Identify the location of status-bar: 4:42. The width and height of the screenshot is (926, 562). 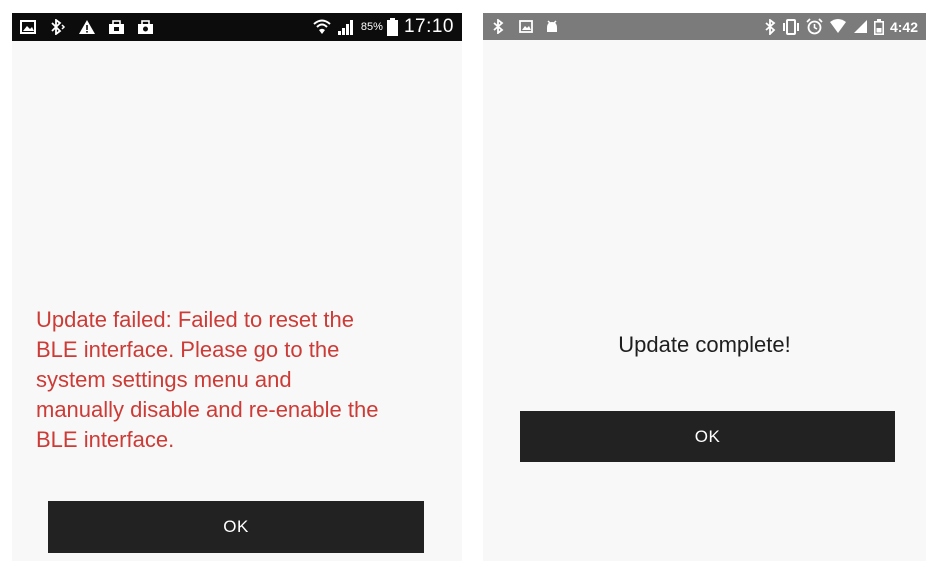
(704, 26).